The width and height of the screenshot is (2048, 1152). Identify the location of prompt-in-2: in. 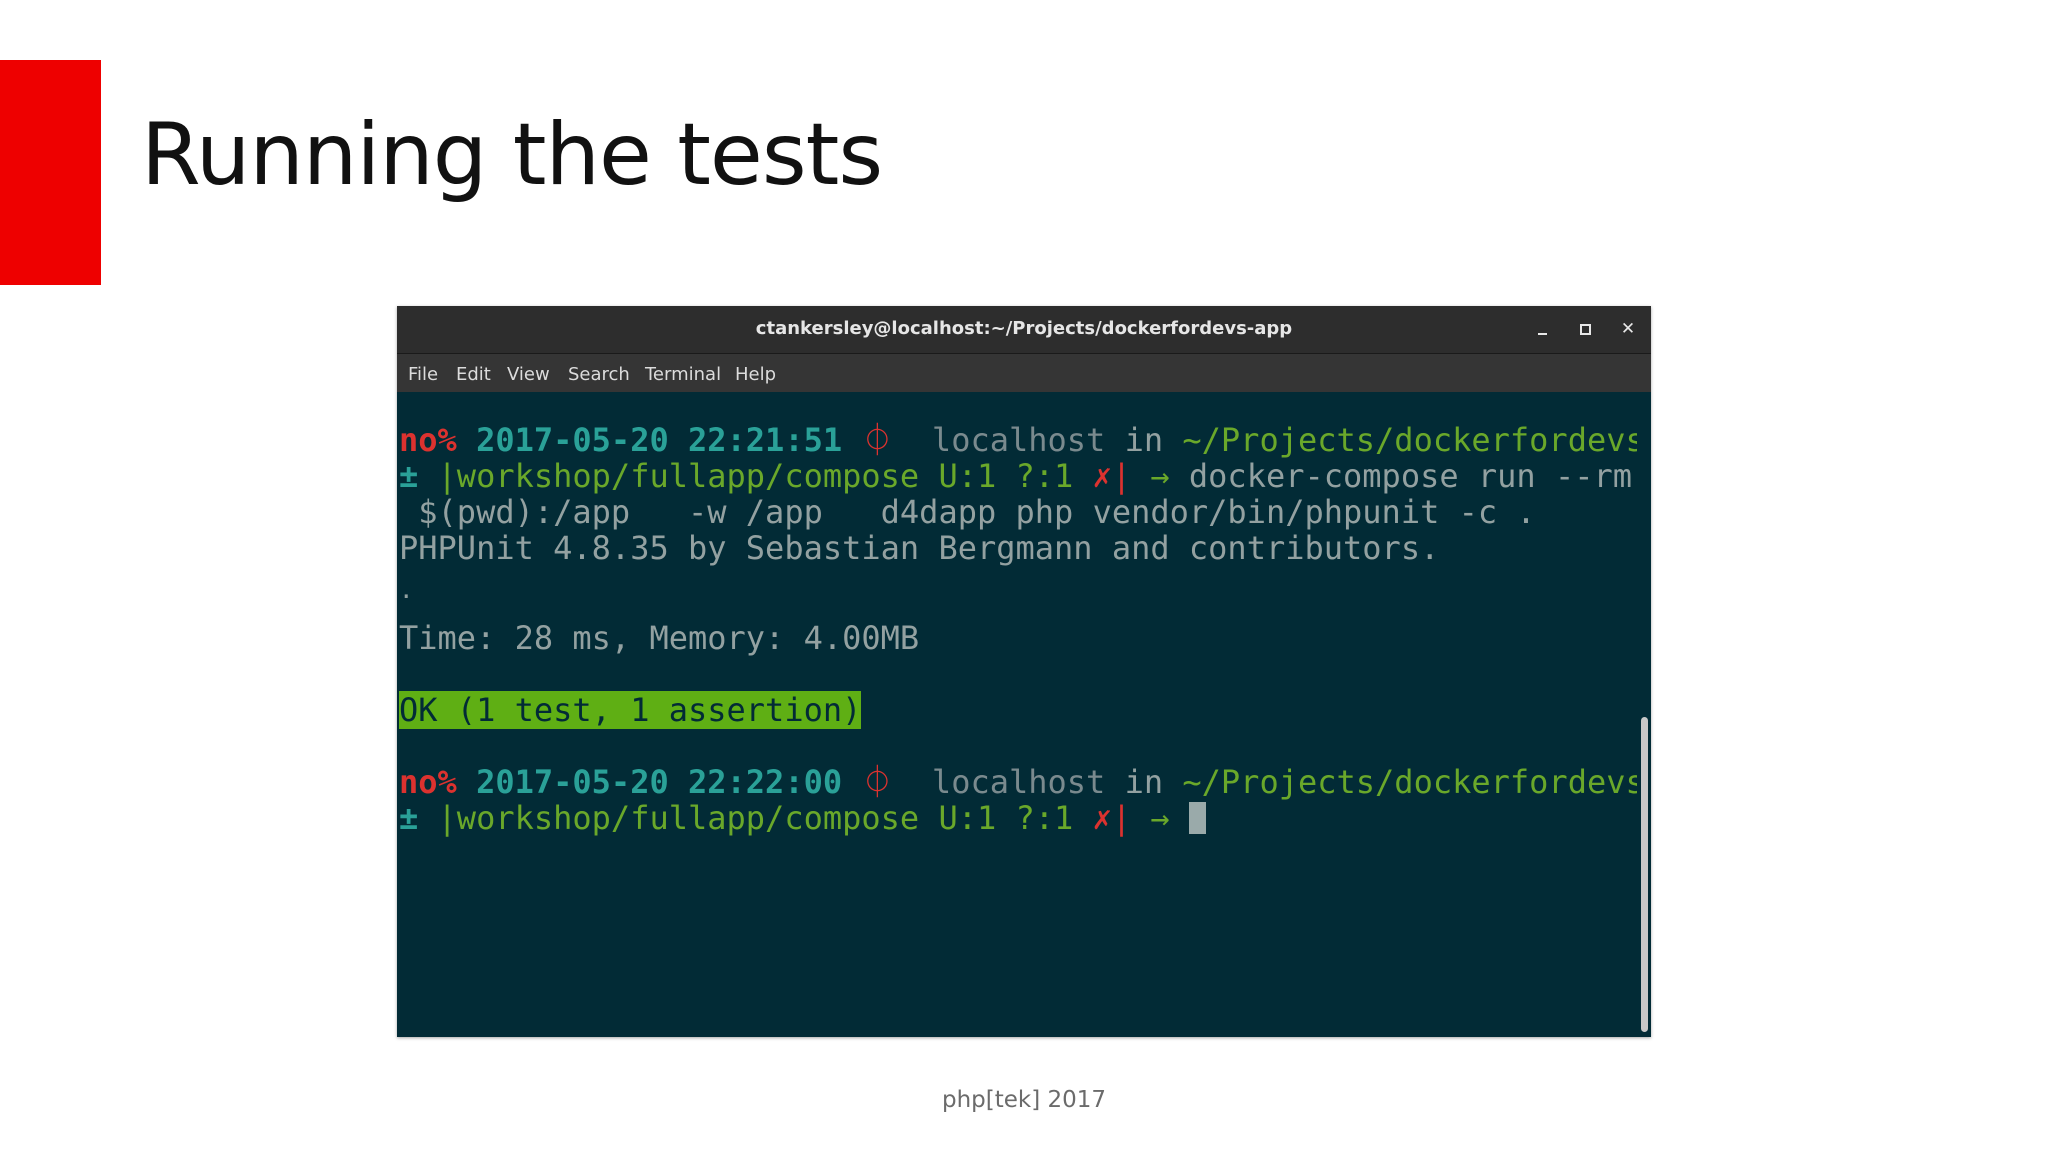
(1144, 782).